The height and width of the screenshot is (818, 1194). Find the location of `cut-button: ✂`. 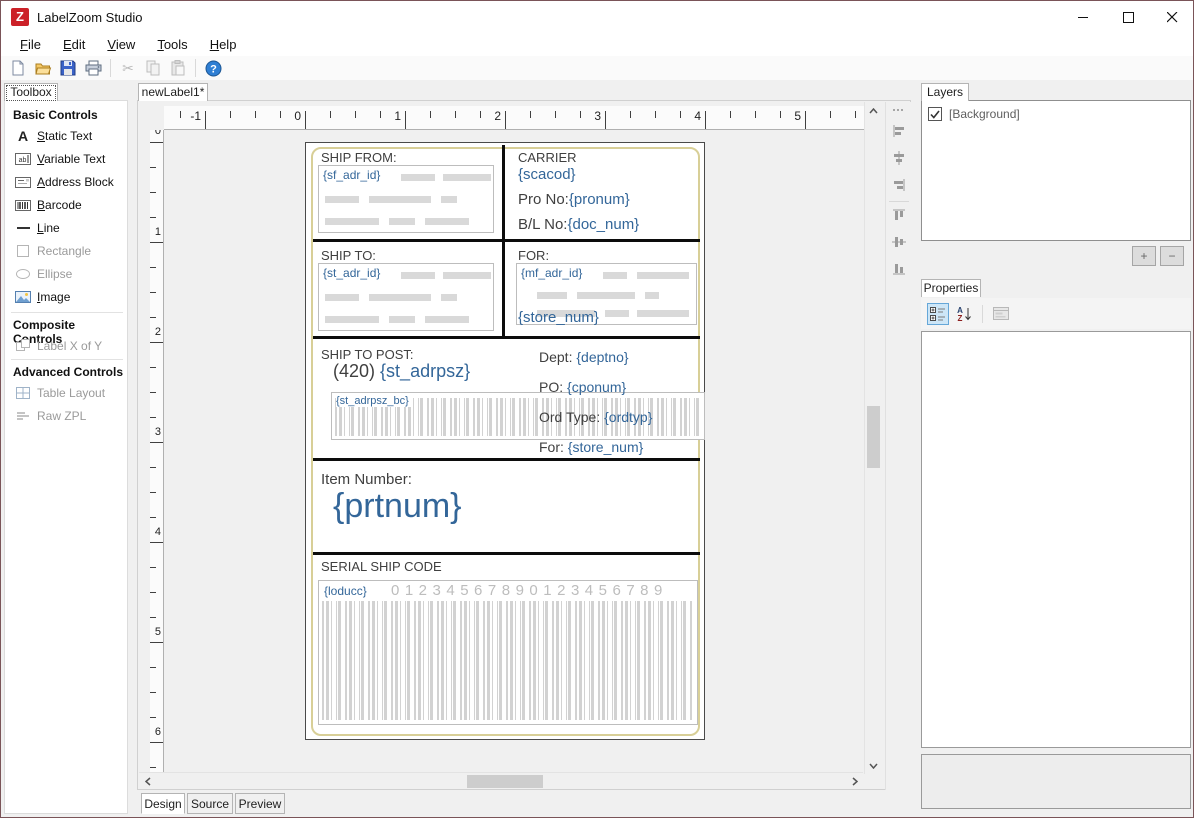

cut-button: ✂ is located at coordinates (128, 68).